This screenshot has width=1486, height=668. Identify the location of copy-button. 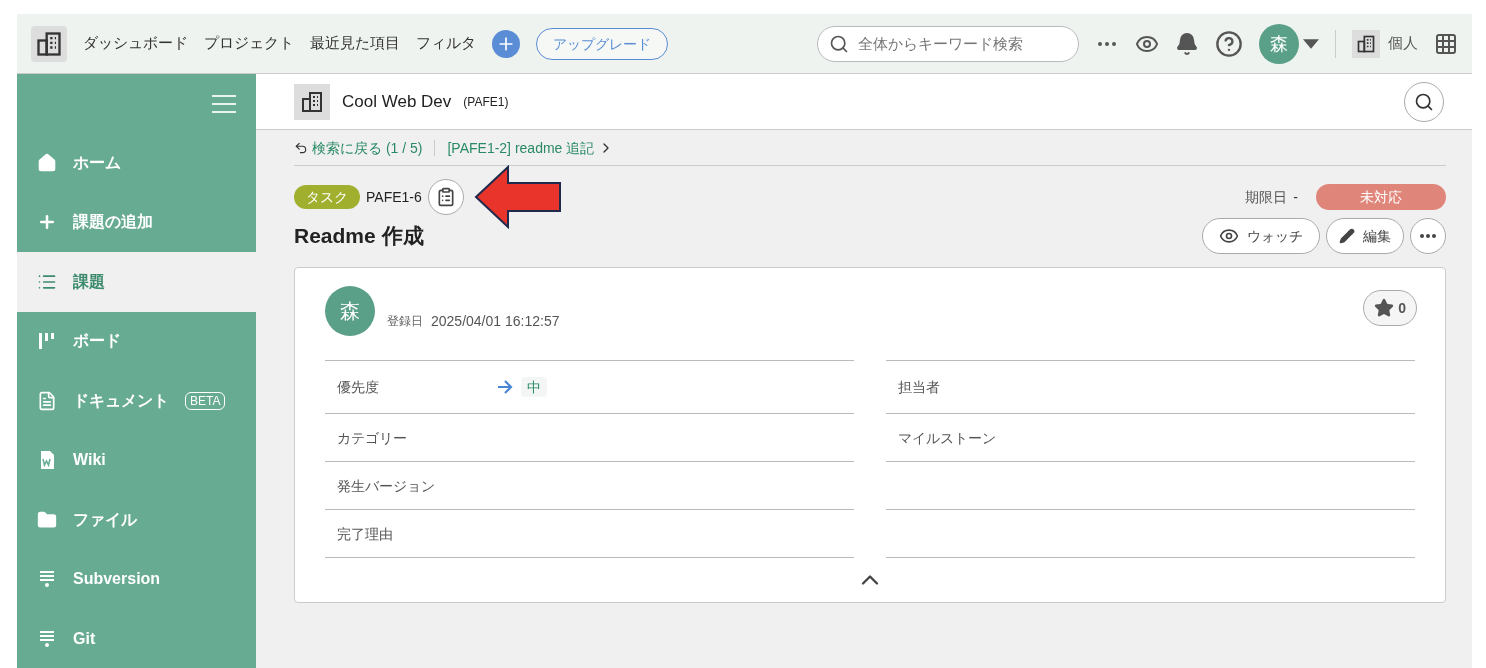
(445, 197).